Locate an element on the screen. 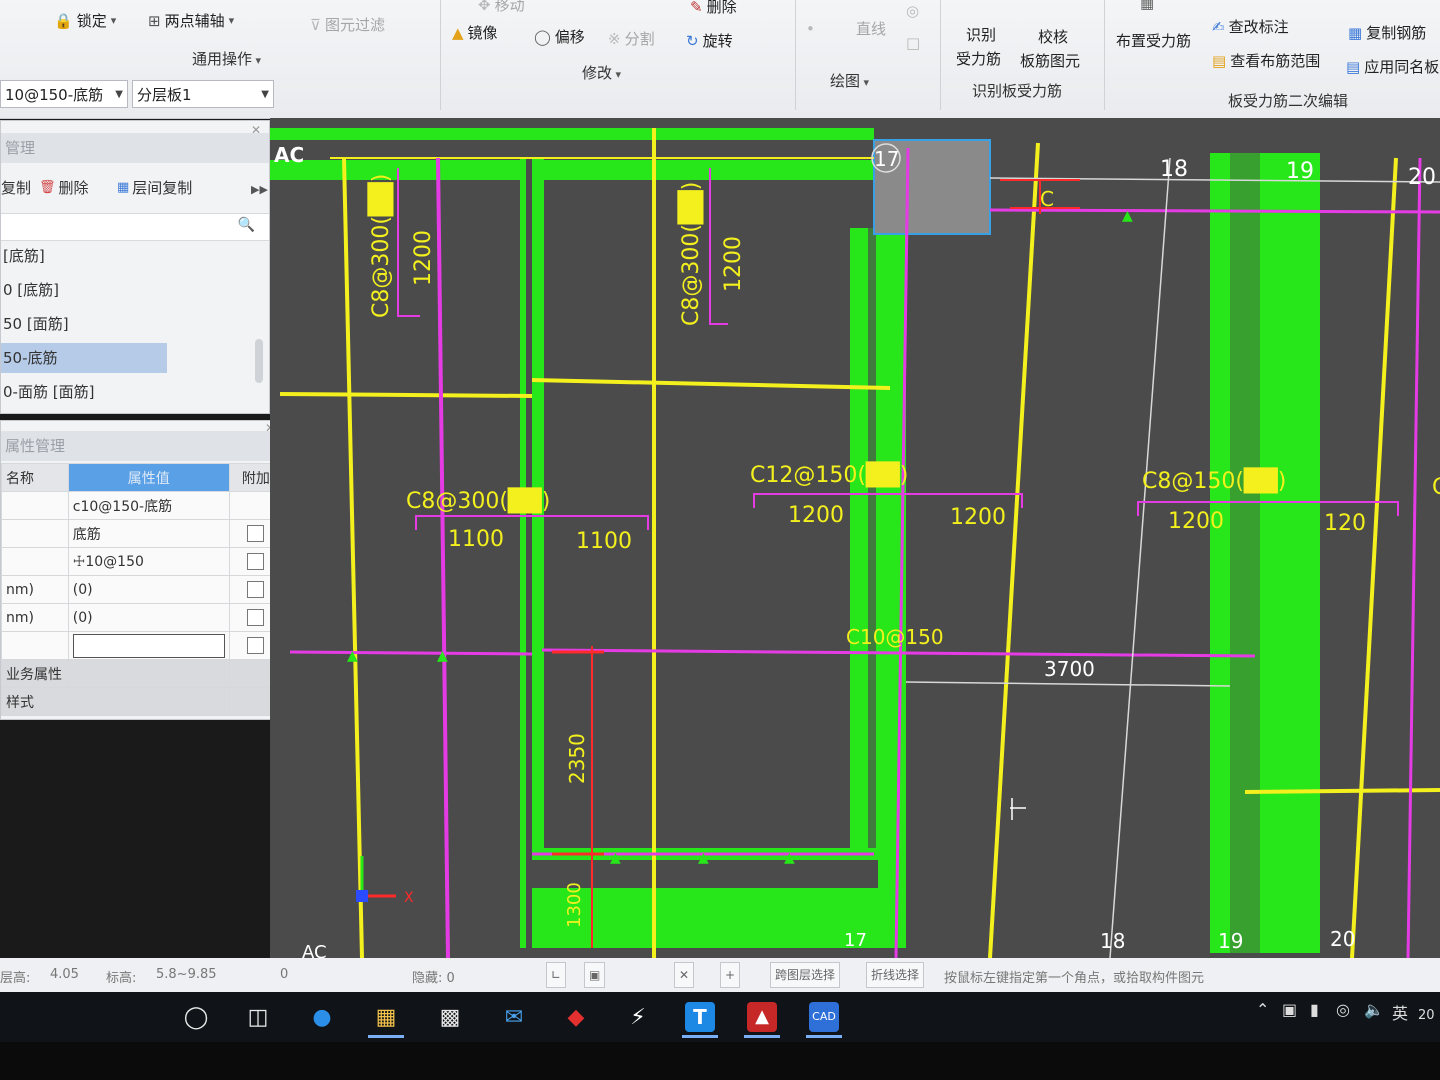 Image resolution: width=1440 pixels, height=1080 pixels. apply-same-name-button: ▤ 应用同名板 is located at coordinates (1392, 66).